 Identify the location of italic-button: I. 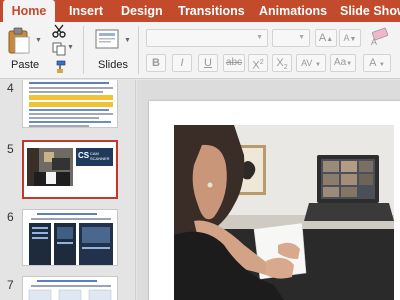
(182, 63).